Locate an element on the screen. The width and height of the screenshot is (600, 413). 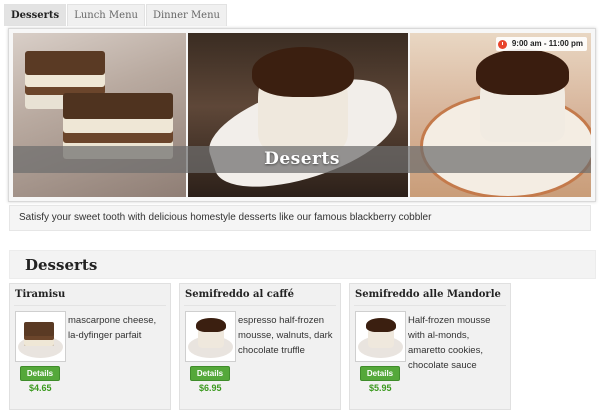
section-title: Desserts is located at coordinates (61, 265).